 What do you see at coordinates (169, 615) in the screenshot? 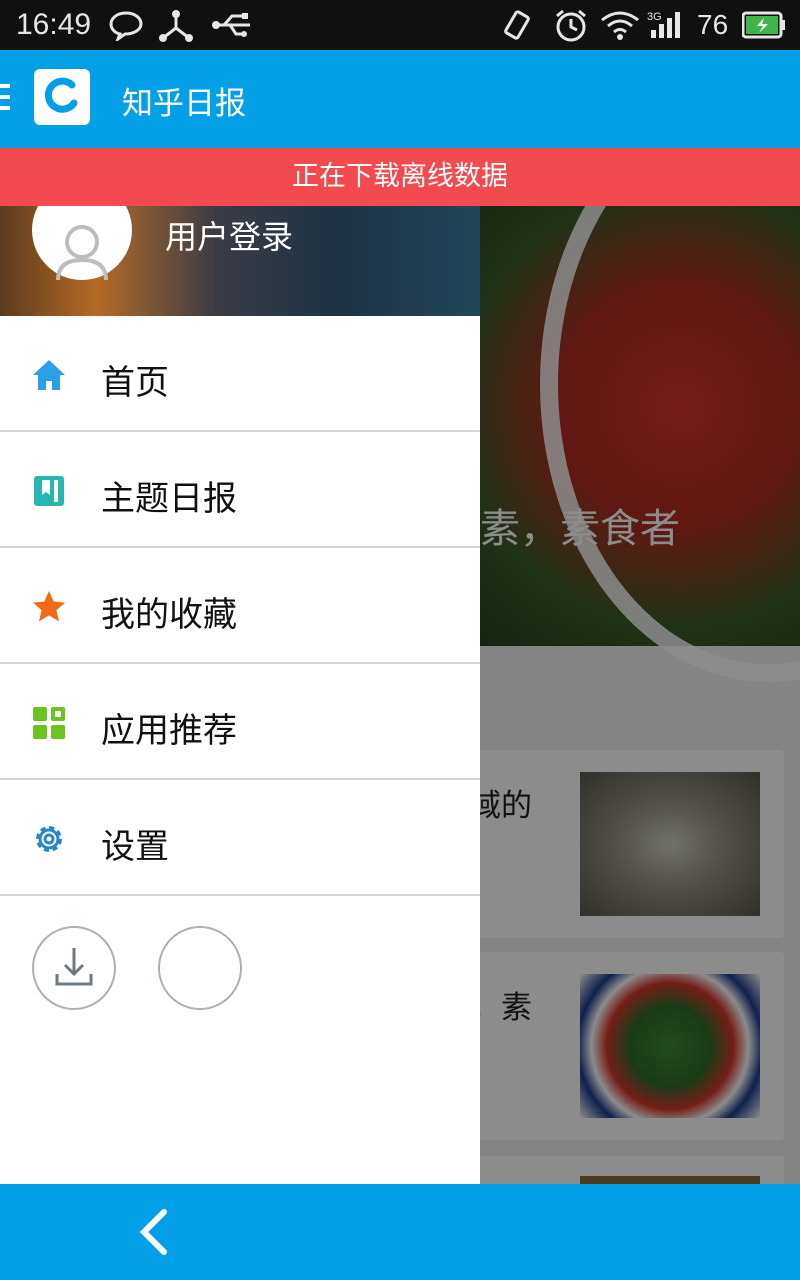
I see `menu-item-label: 我的收藏` at bounding box center [169, 615].